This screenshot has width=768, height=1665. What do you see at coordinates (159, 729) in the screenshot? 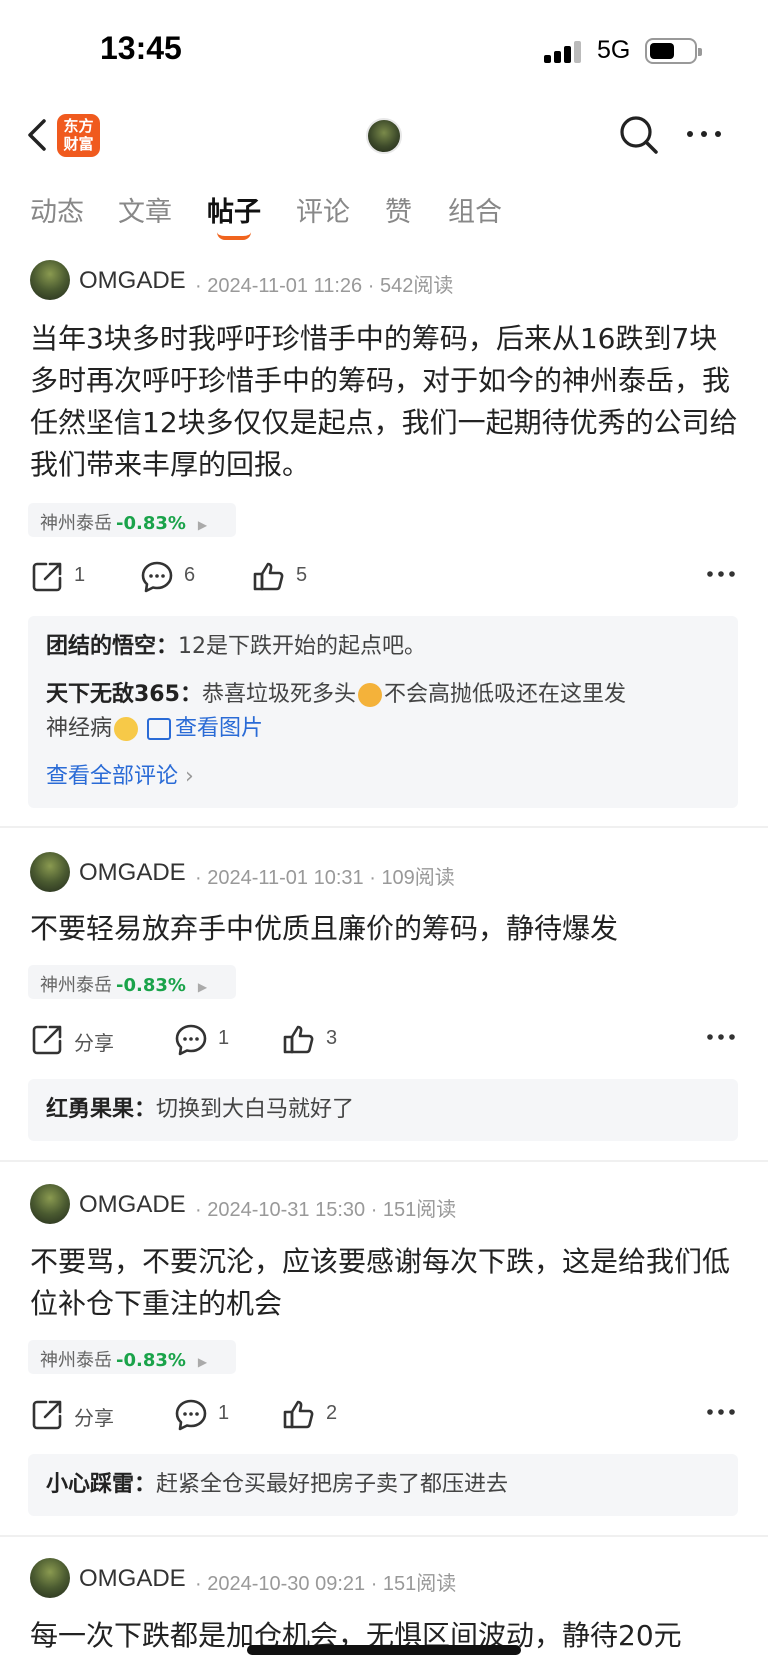
I see `image-icon` at bounding box center [159, 729].